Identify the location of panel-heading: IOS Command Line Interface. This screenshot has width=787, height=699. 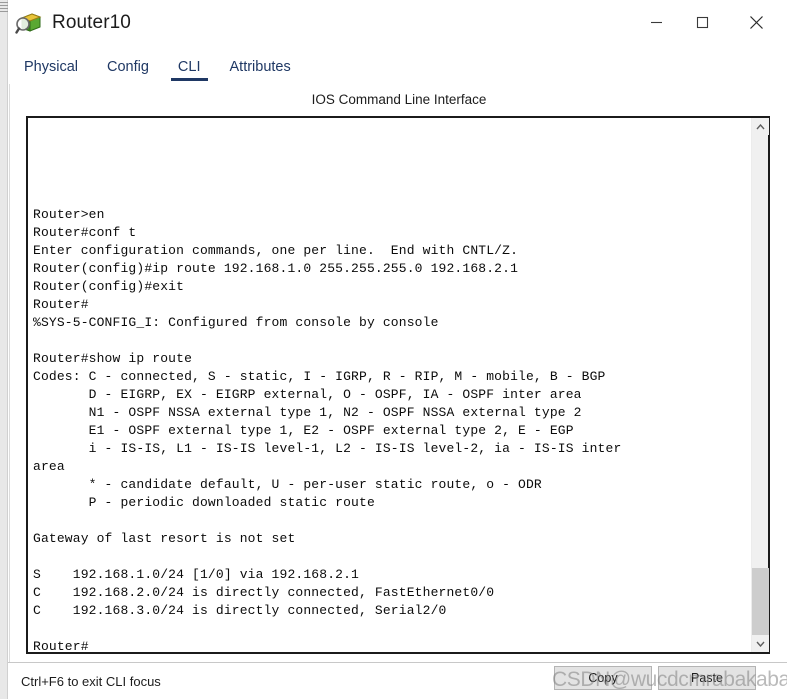
(399, 99).